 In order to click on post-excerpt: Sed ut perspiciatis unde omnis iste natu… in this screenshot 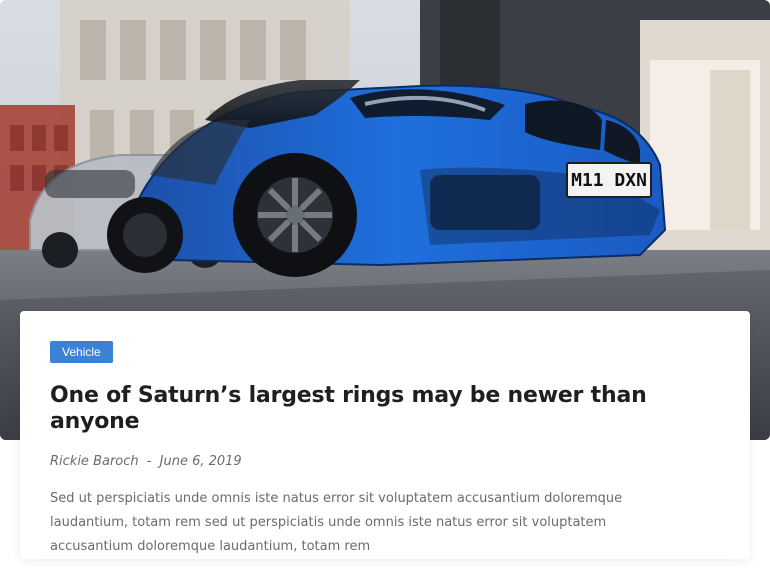, I will do `click(336, 522)`.